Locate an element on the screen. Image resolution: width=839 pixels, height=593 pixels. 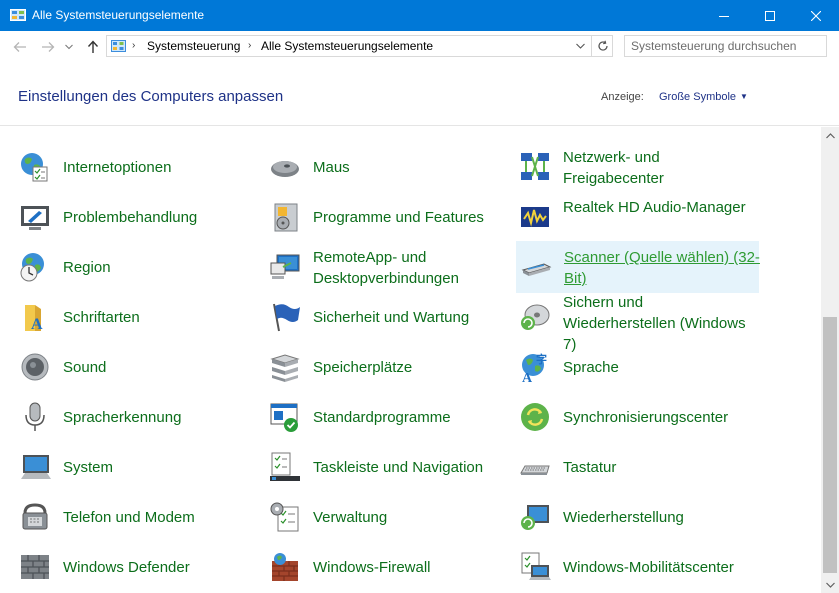
item-telefon: Telefon und Modem is located at coordinates (137, 517).